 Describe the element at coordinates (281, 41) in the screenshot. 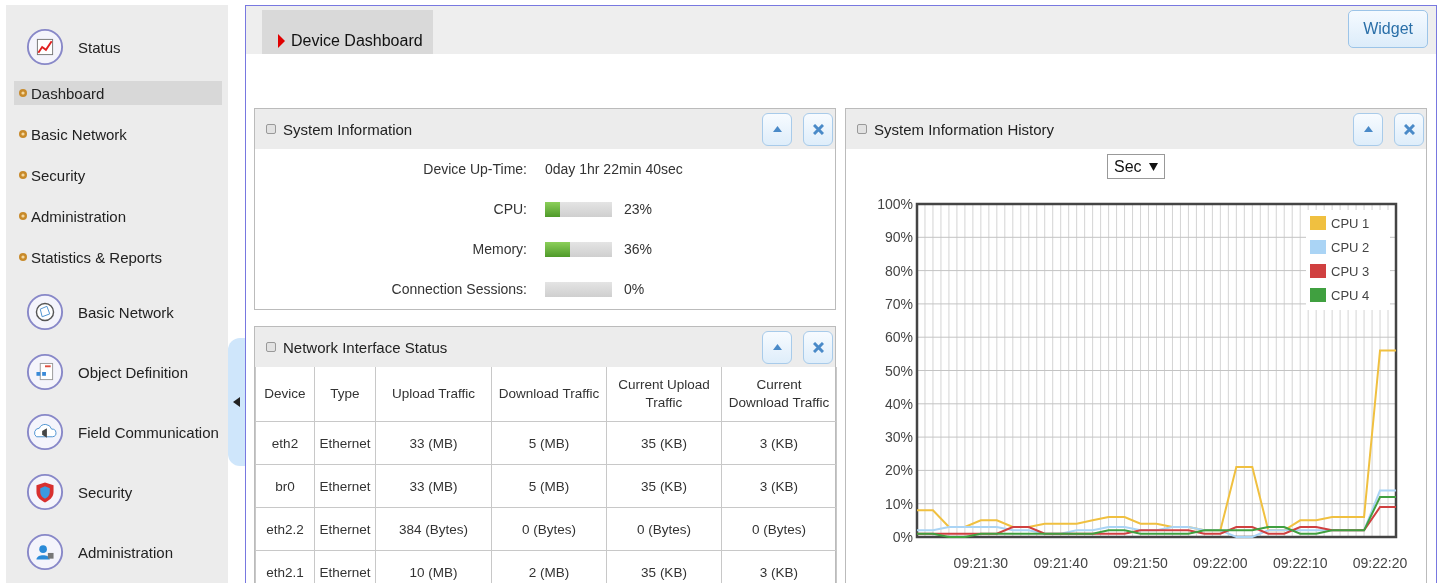

I see `caret-right-icon` at that location.